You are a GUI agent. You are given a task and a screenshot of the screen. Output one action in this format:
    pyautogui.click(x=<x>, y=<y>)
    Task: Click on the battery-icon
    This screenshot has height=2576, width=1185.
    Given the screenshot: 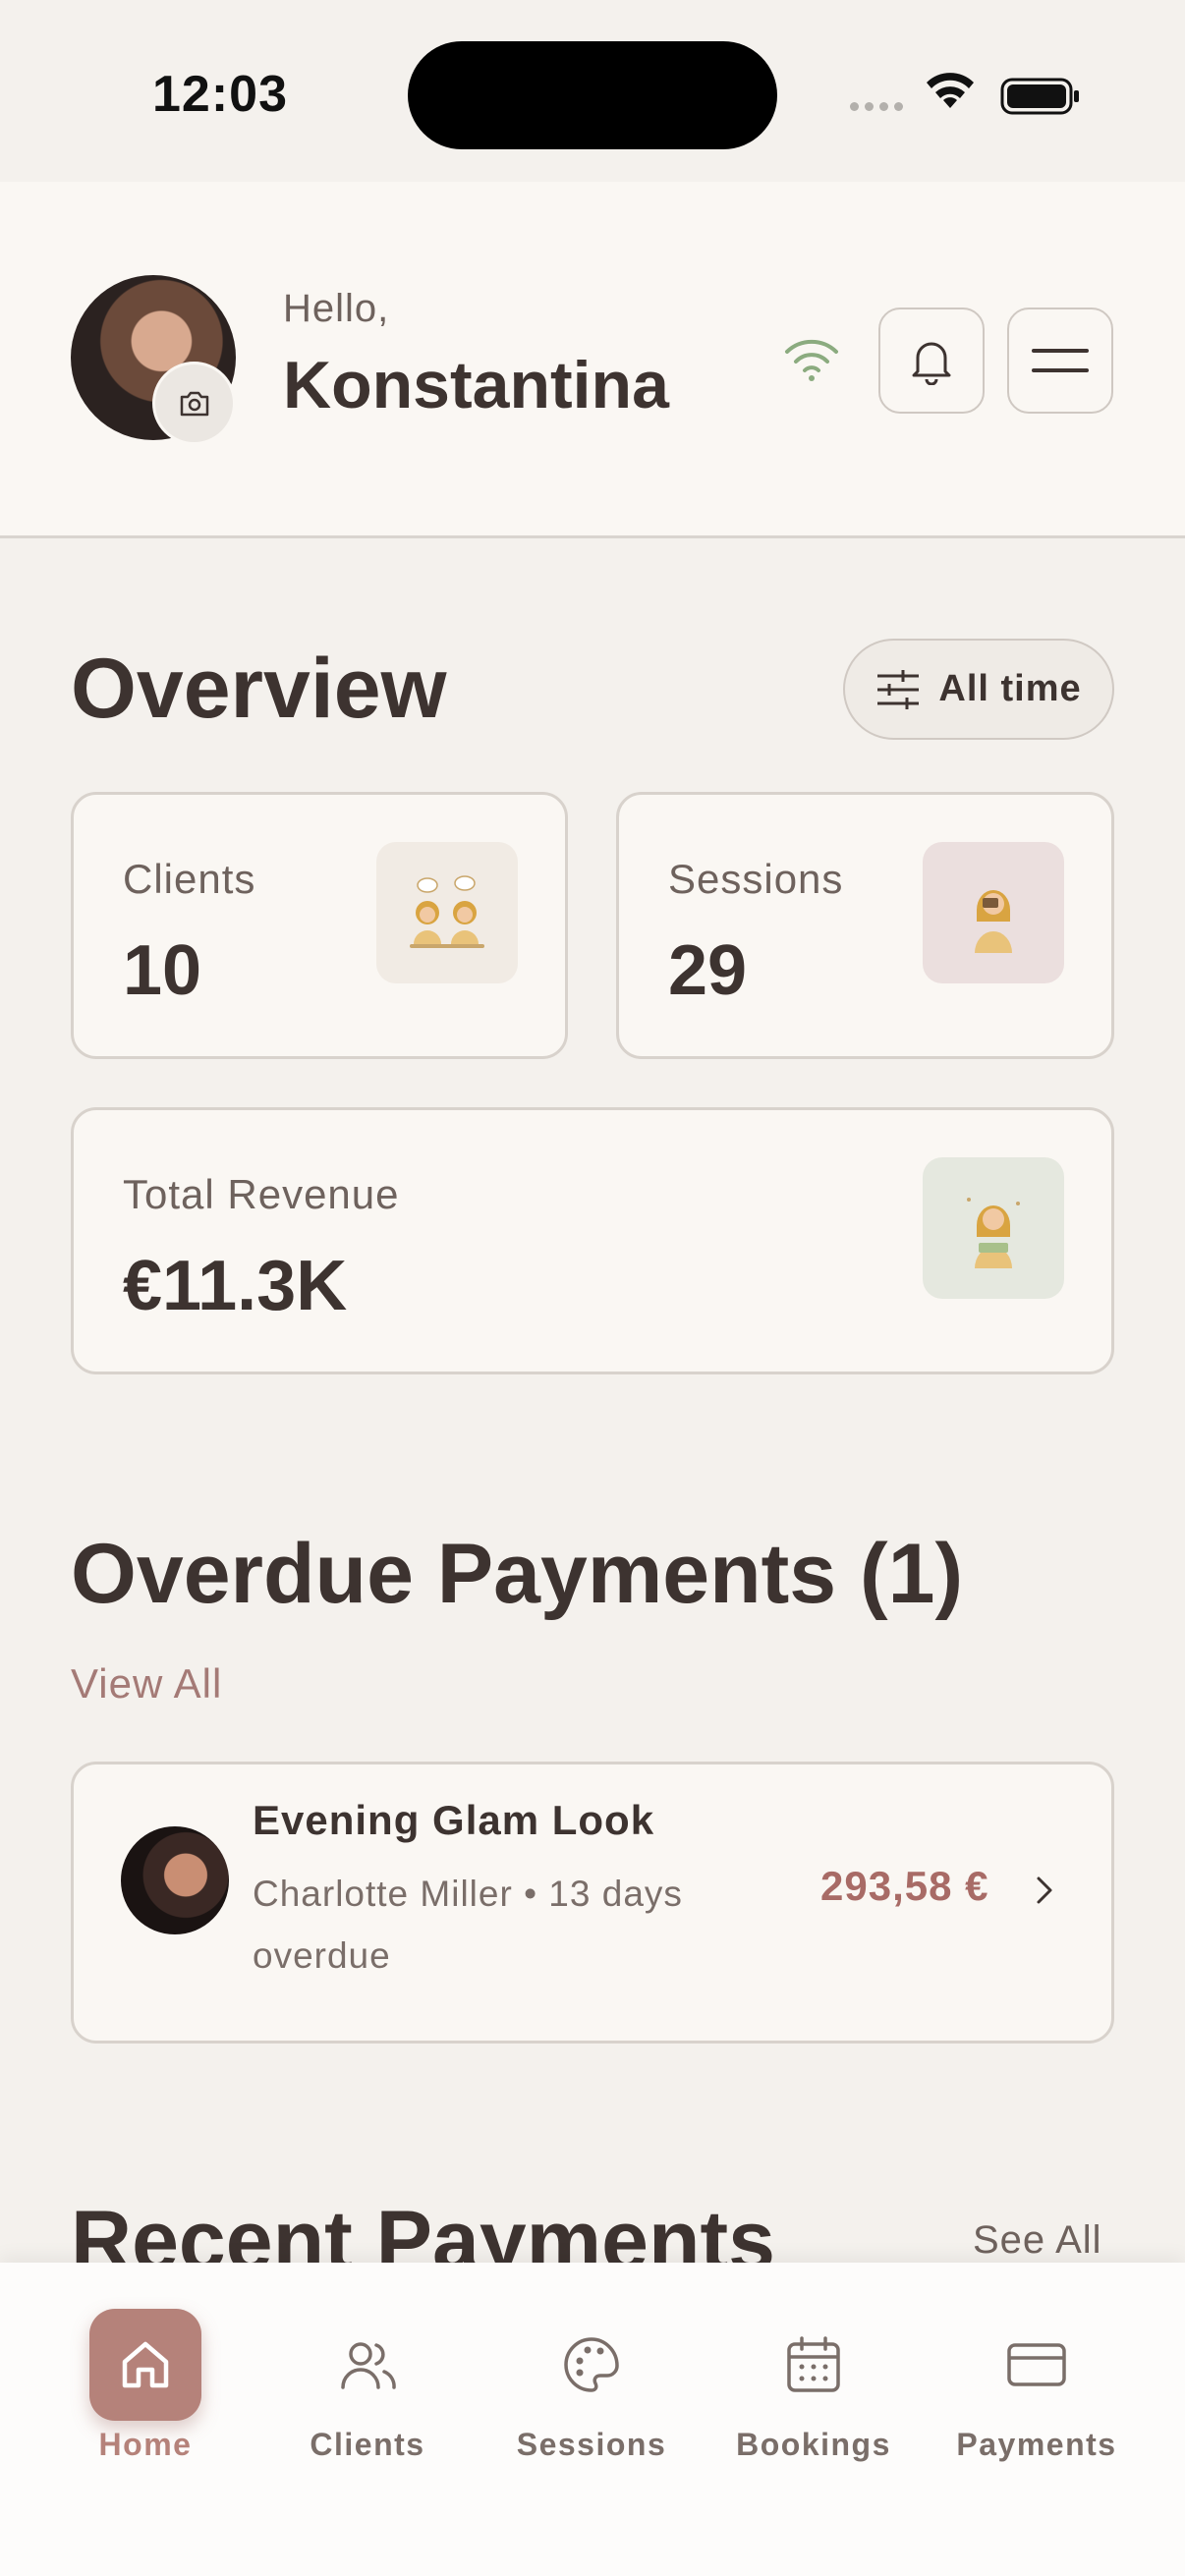 What is the action you would take?
    pyautogui.click(x=1040, y=96)
    